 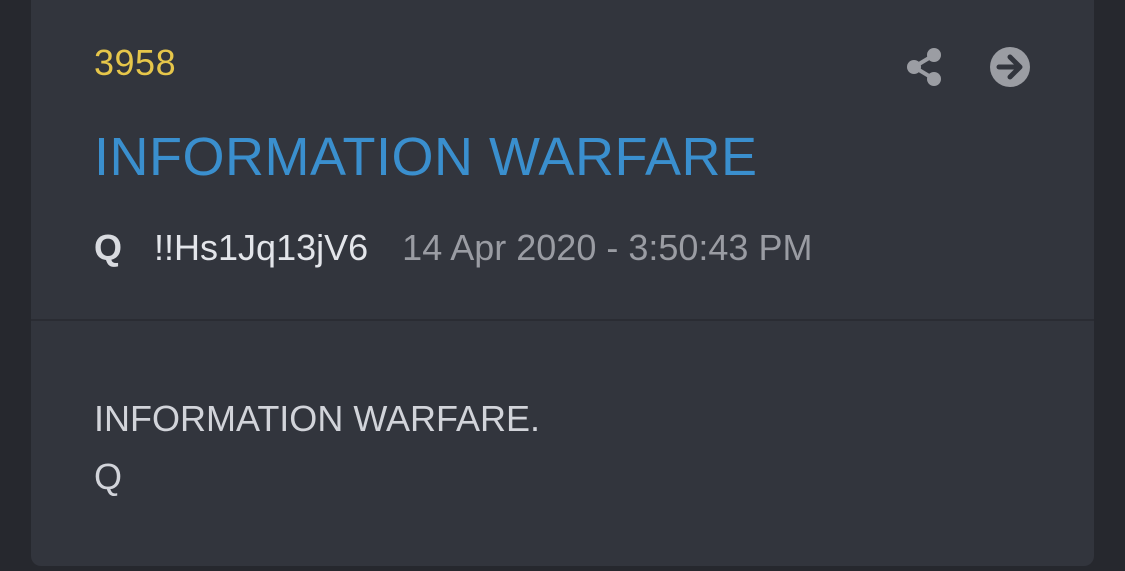 What do you see at coordinates (317, 418) in the screenshot?
I see `post-body-line: INFORMATION WARFARE.` at bounding box center [317, 418].